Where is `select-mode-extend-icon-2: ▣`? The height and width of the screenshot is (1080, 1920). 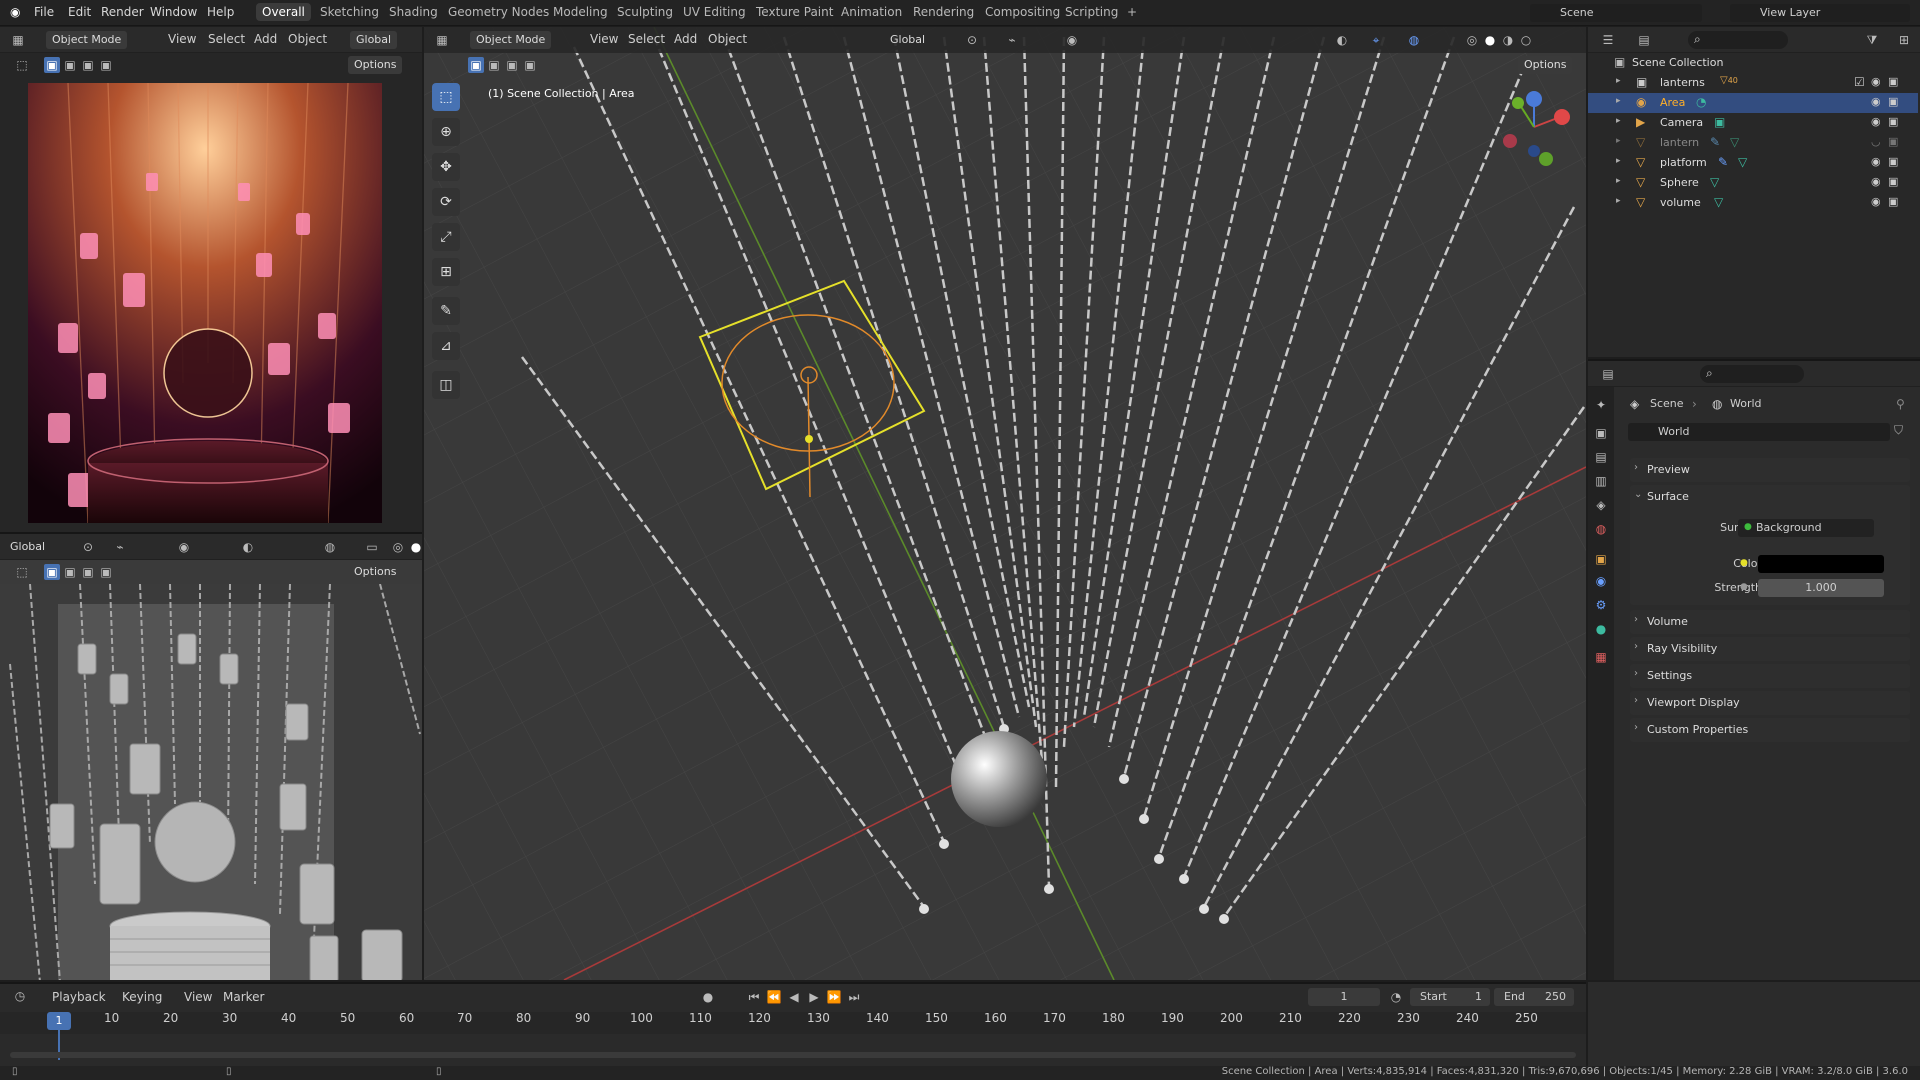 select-mode-extend-icon-2: ▣ is located at coordinates (70, 572).